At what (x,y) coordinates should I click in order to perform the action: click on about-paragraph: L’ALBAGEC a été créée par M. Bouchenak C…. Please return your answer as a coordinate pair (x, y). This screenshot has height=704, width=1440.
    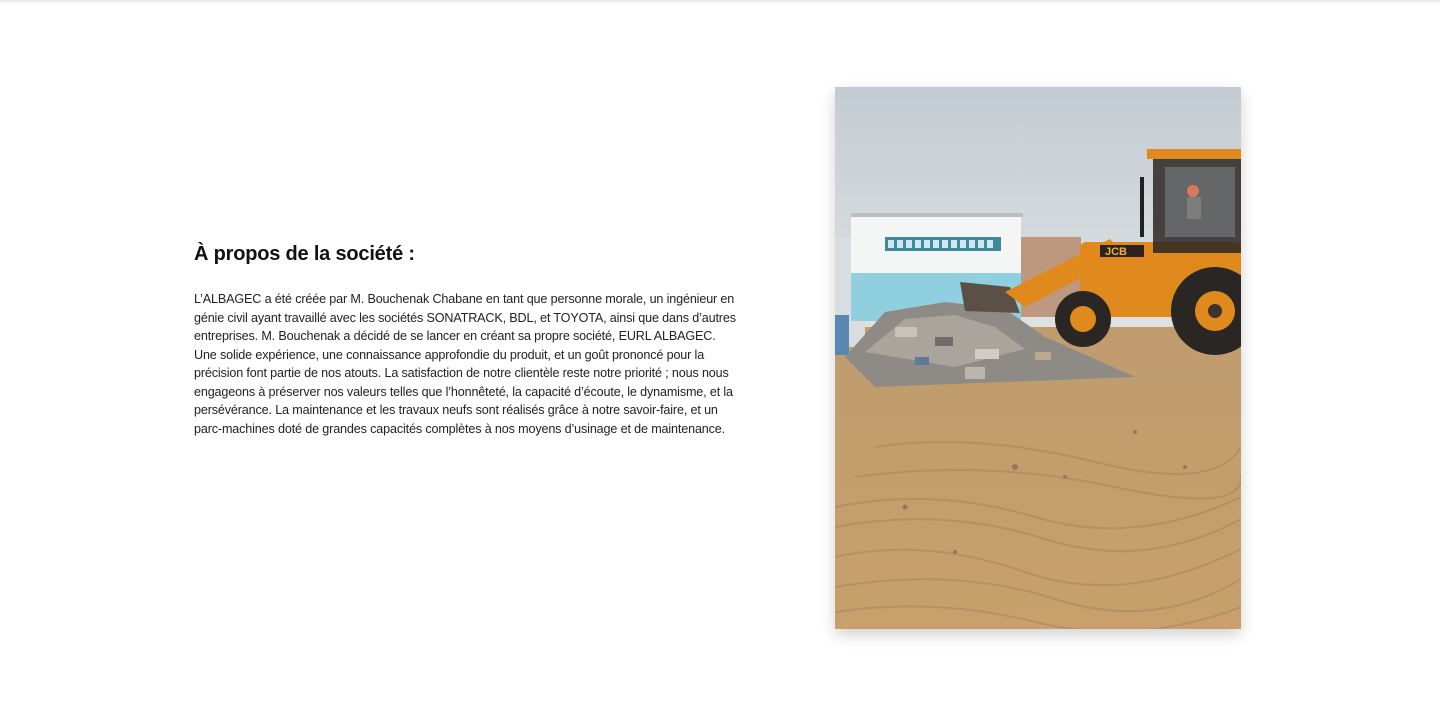
    Looking at the image, I should click on (465, 364).